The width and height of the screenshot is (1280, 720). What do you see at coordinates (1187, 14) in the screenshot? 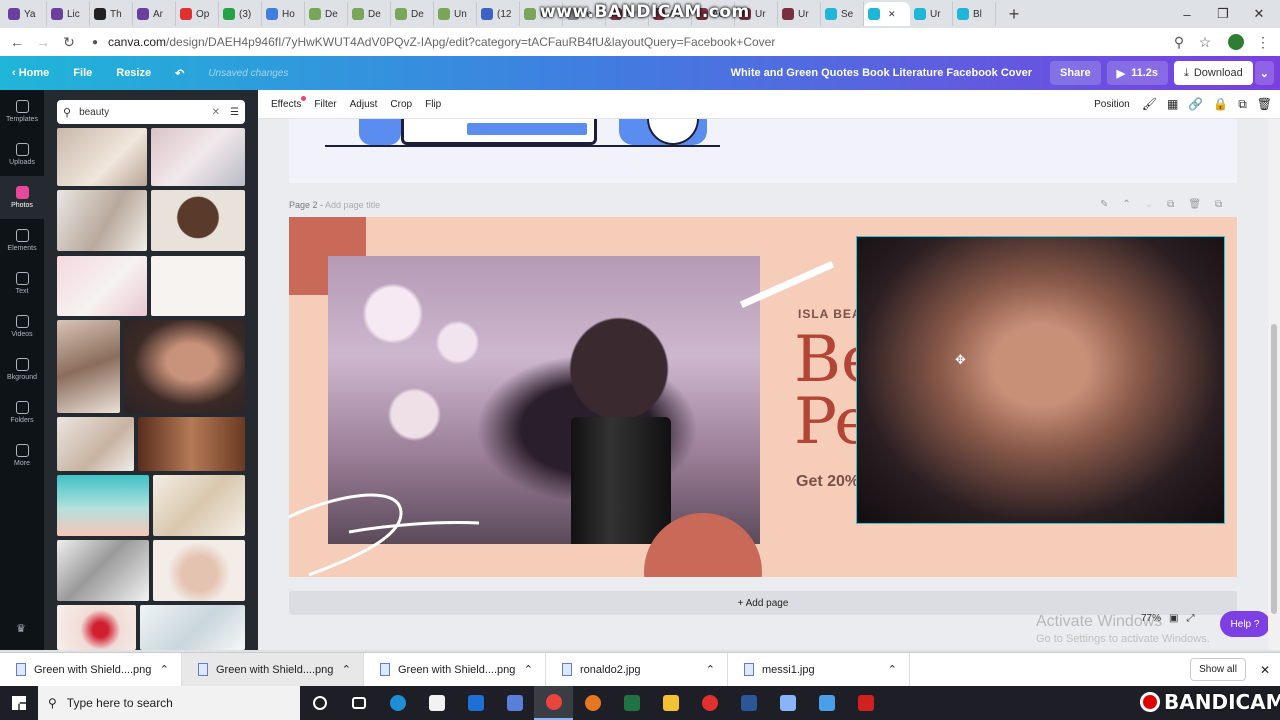
I see `minimize-icon: –` at bounding box center [1187, 14].